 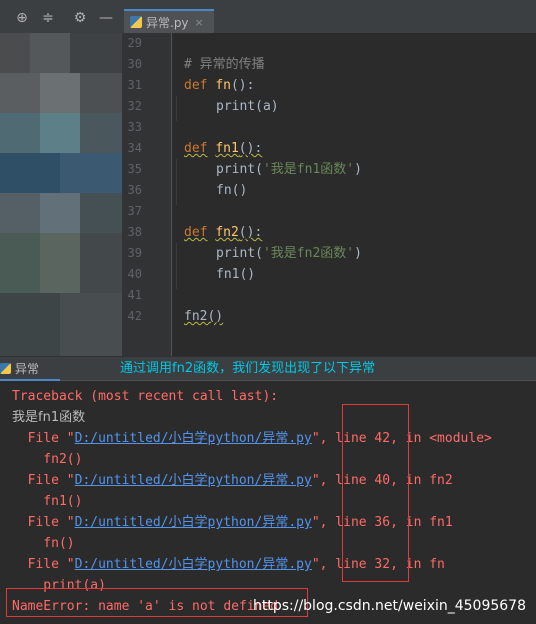 What do you see at coordinates (134, 169) in the screenshot?
I see `line-number: 35` at bounding box center [134, 169].